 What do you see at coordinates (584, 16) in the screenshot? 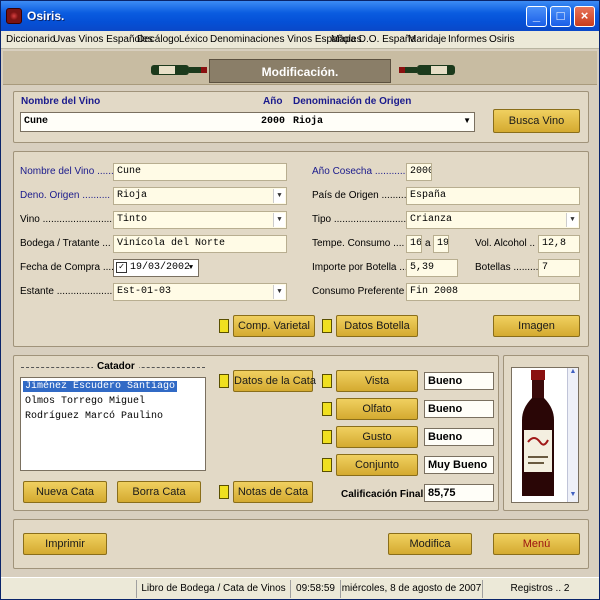
I see `close-button: ×` at bounding box center [584, 16].